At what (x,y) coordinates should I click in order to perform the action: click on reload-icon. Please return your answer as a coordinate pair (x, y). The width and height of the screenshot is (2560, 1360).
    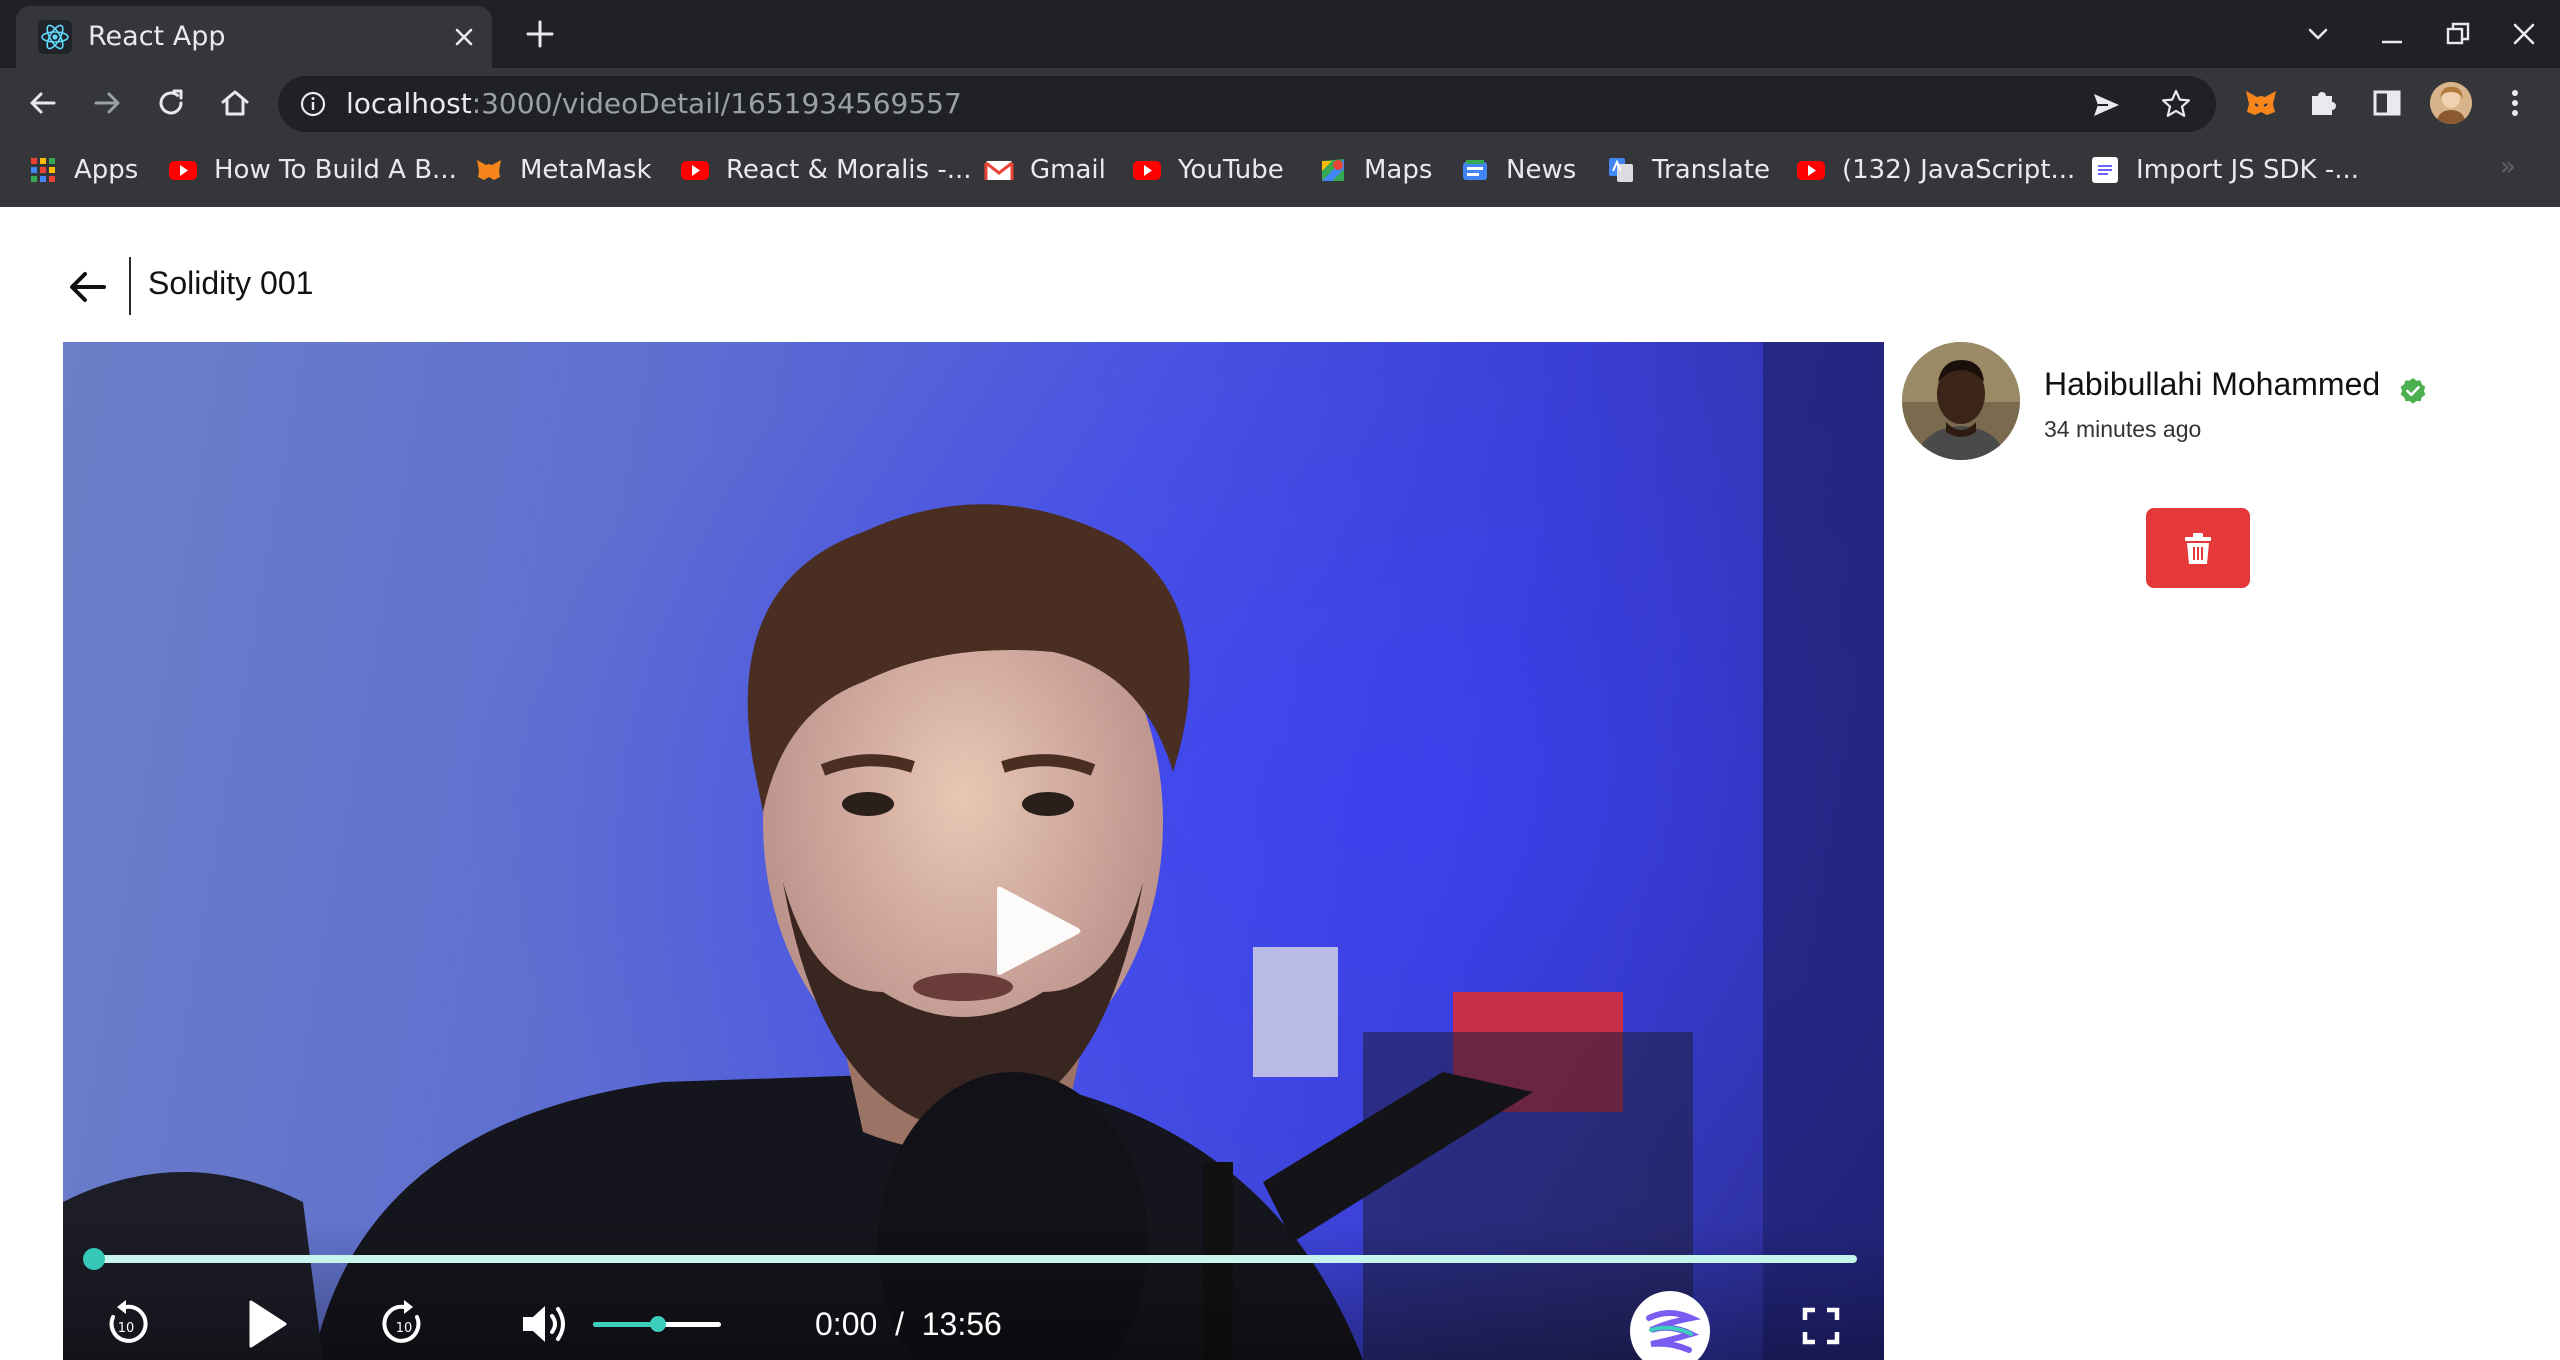
    Looking at the image, I should click on (171, 103).